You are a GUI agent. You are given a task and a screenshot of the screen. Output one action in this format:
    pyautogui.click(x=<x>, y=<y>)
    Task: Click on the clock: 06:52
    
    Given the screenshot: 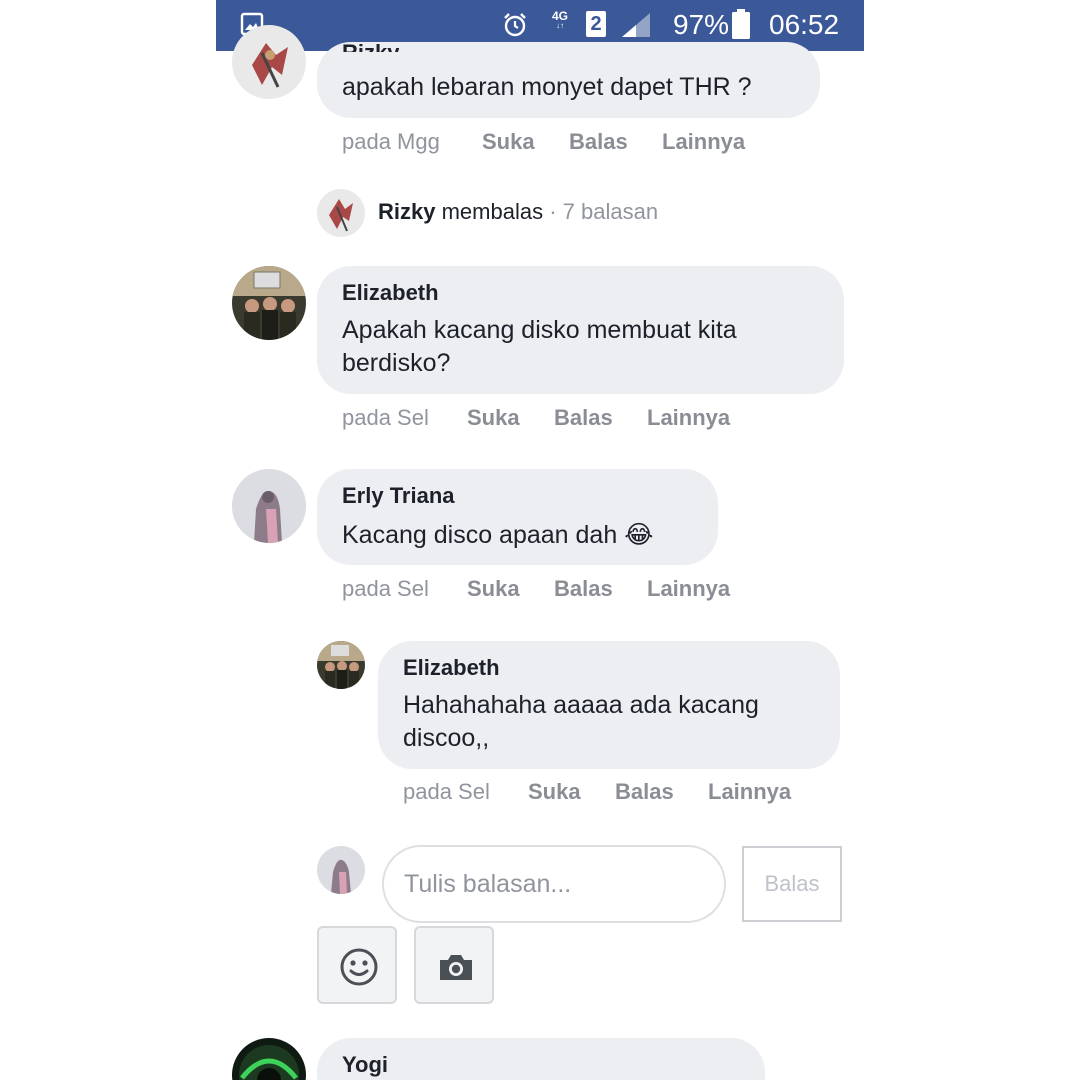 What is the action you would take?
    pyautogui.click(x=804, y=24)
    